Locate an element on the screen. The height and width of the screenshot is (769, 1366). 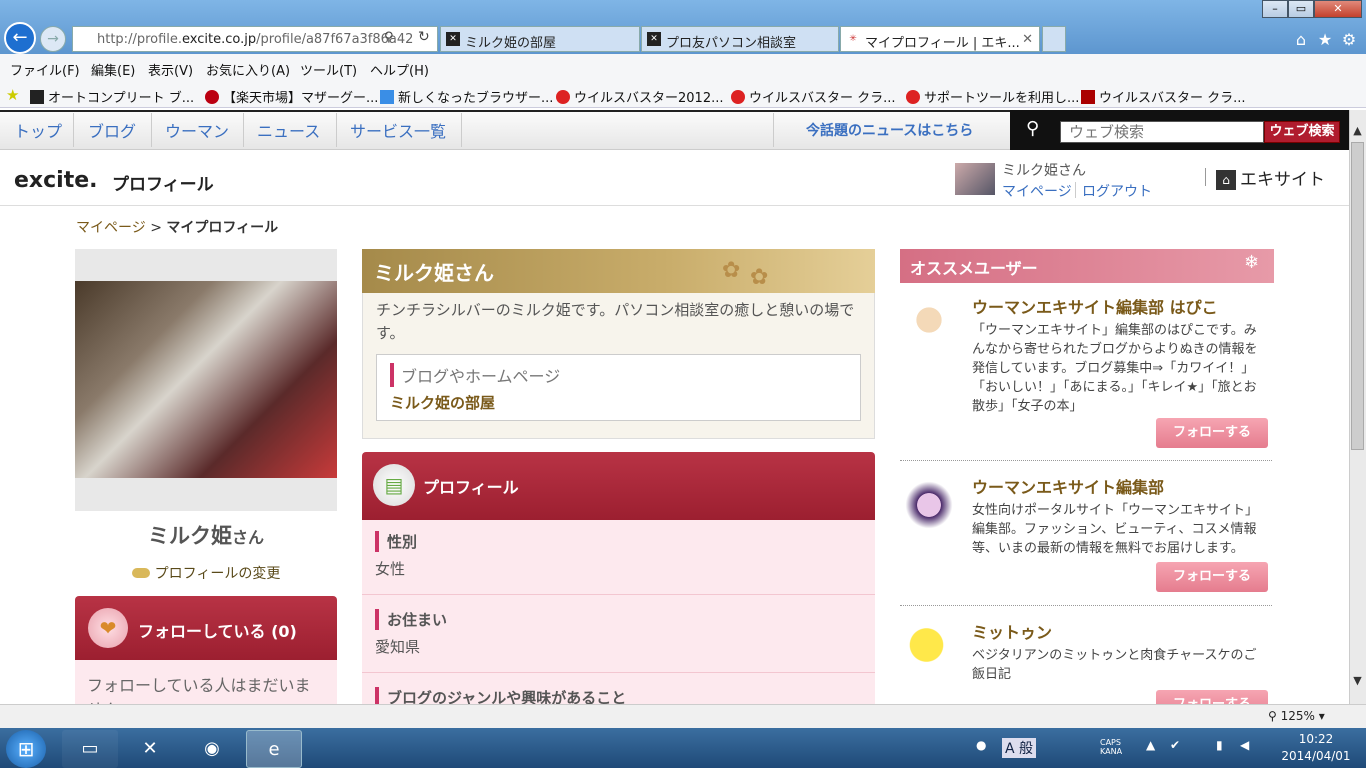
nav-top: トップ is located at coordinates (38, 130).